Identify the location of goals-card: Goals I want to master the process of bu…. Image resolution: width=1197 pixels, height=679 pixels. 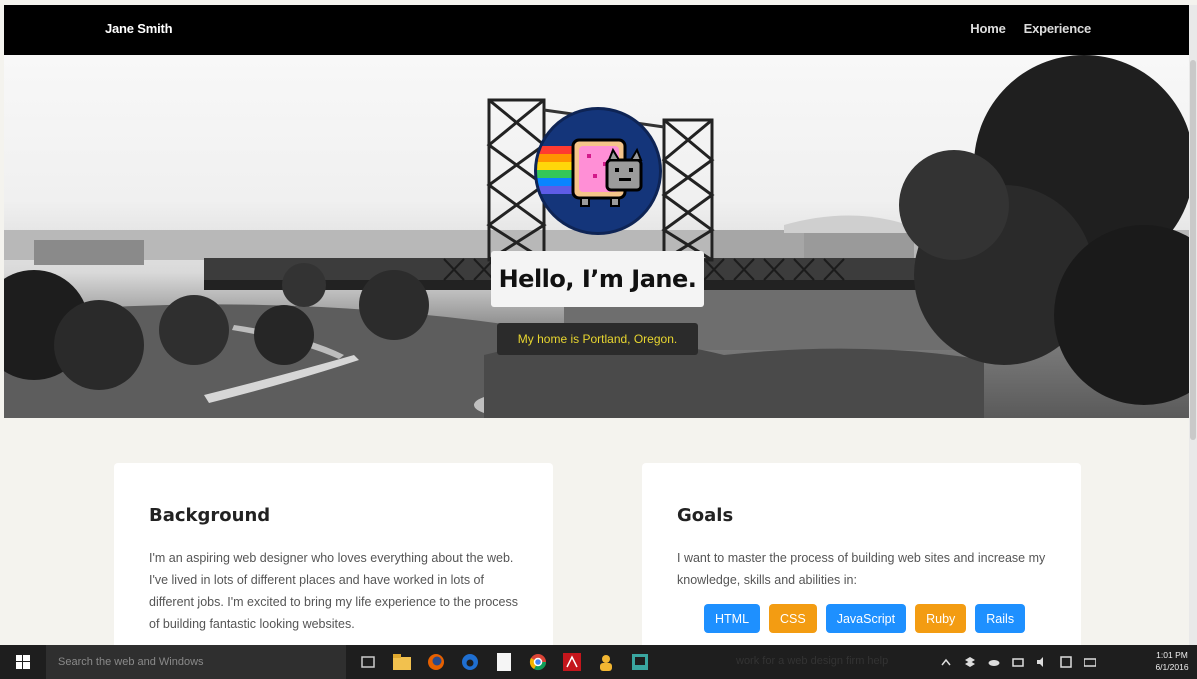
(861, 554).